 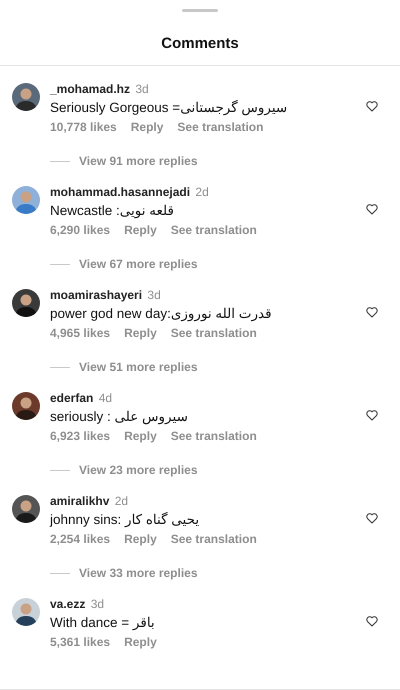 I want to click on like-count: 10,778 likes, so click(x=83, y=128).